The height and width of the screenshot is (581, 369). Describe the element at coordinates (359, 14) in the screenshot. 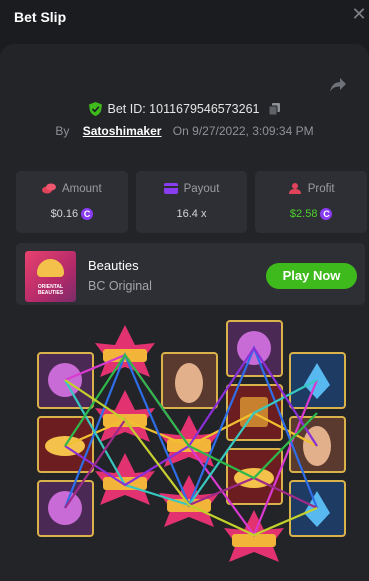

I see `close-icon: ✕` at that location.